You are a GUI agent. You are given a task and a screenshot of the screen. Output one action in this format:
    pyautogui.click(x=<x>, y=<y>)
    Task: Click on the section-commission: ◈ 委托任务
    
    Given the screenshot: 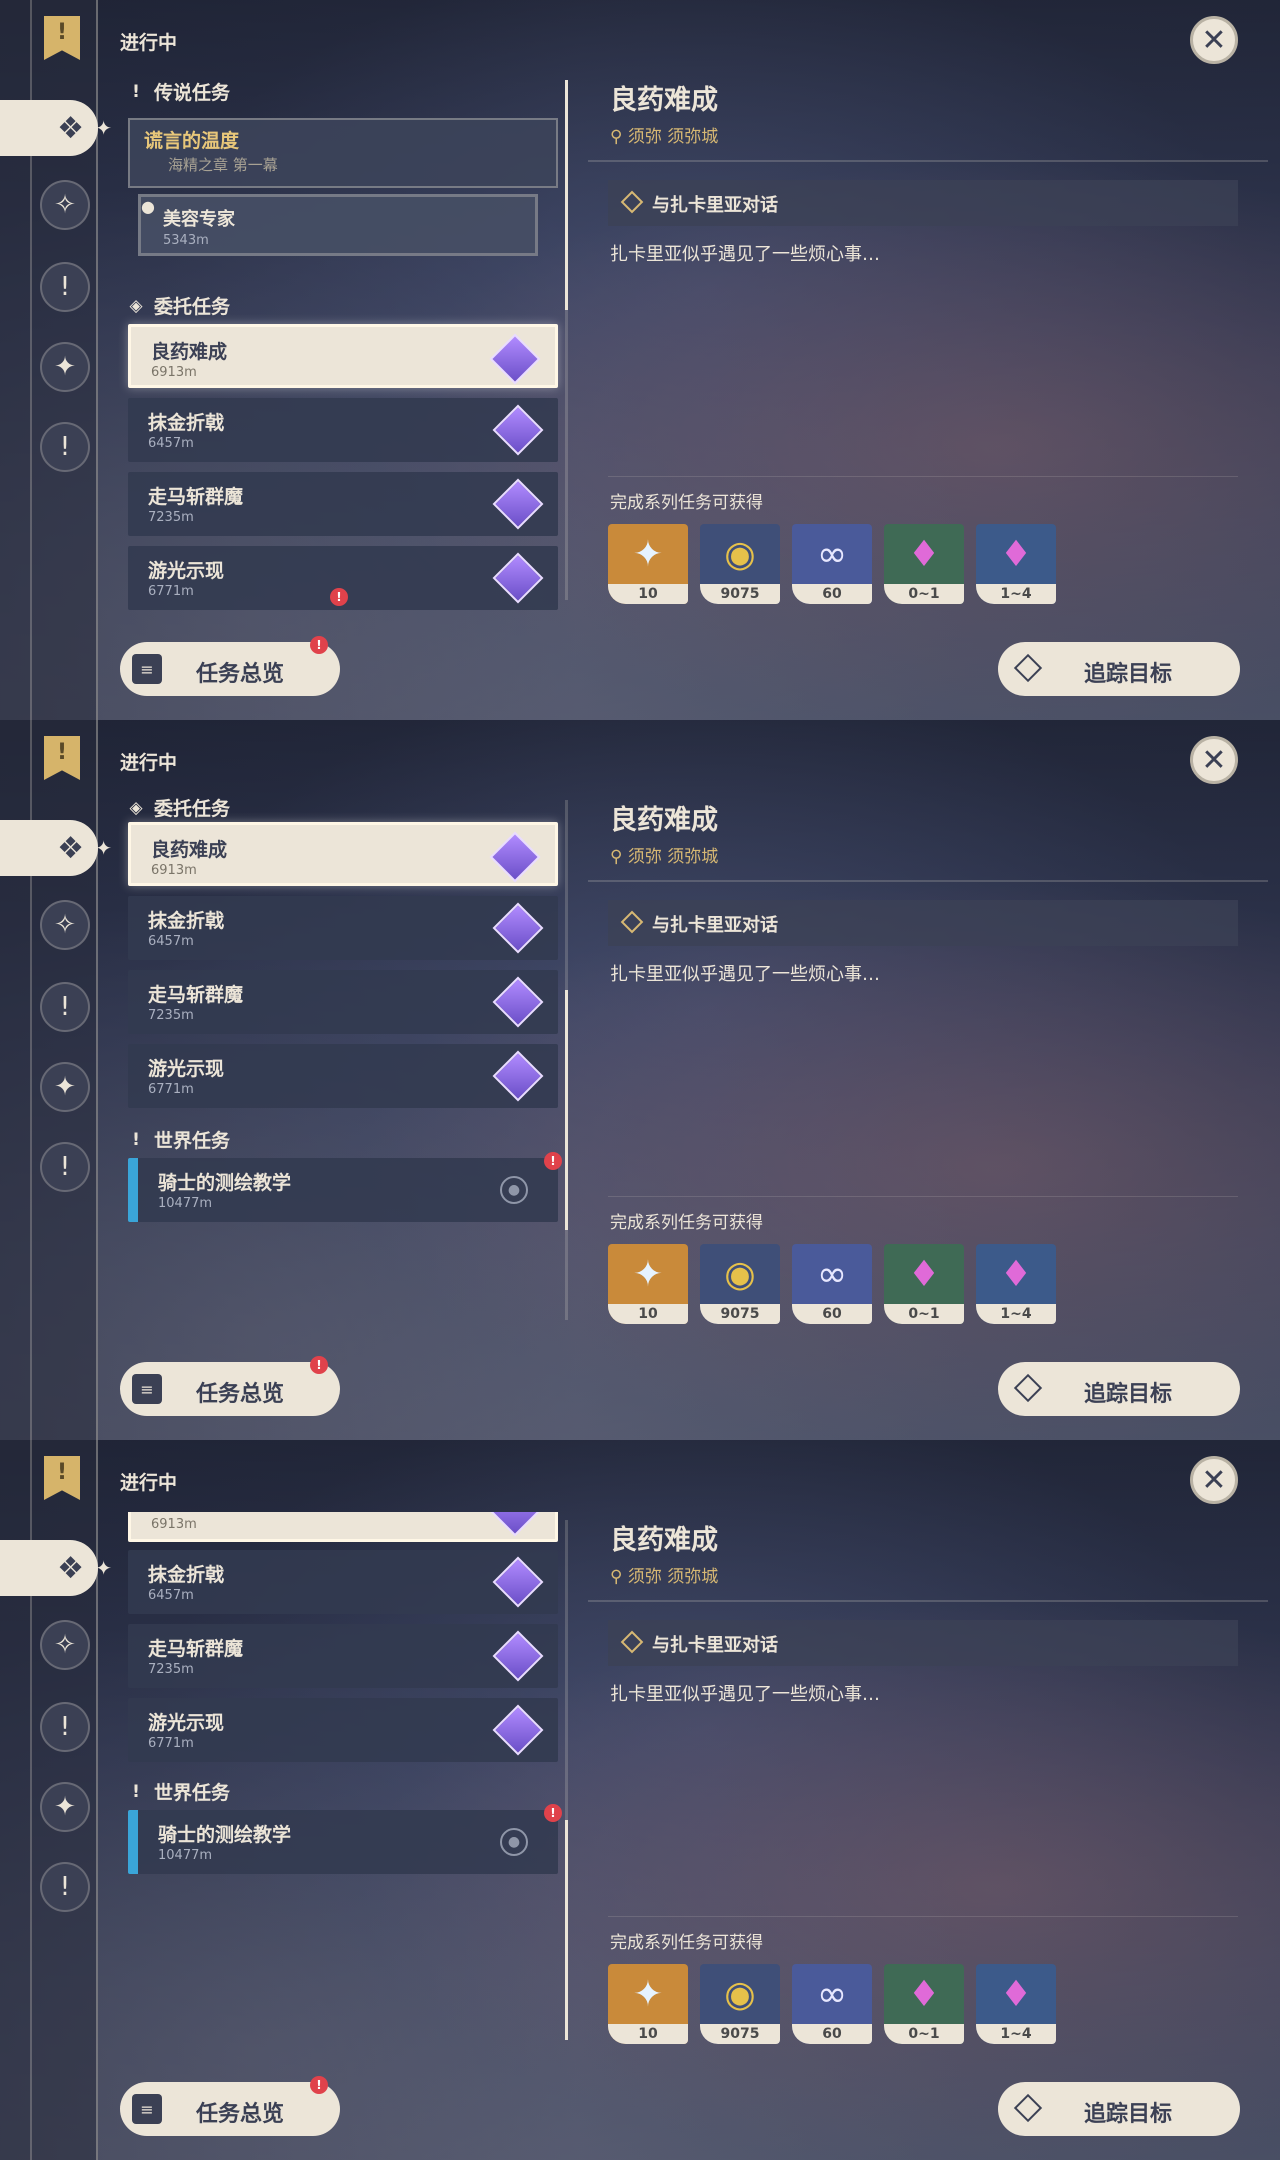 What is the action you would take?
    pyautogui.click(x=179, y=807)
    